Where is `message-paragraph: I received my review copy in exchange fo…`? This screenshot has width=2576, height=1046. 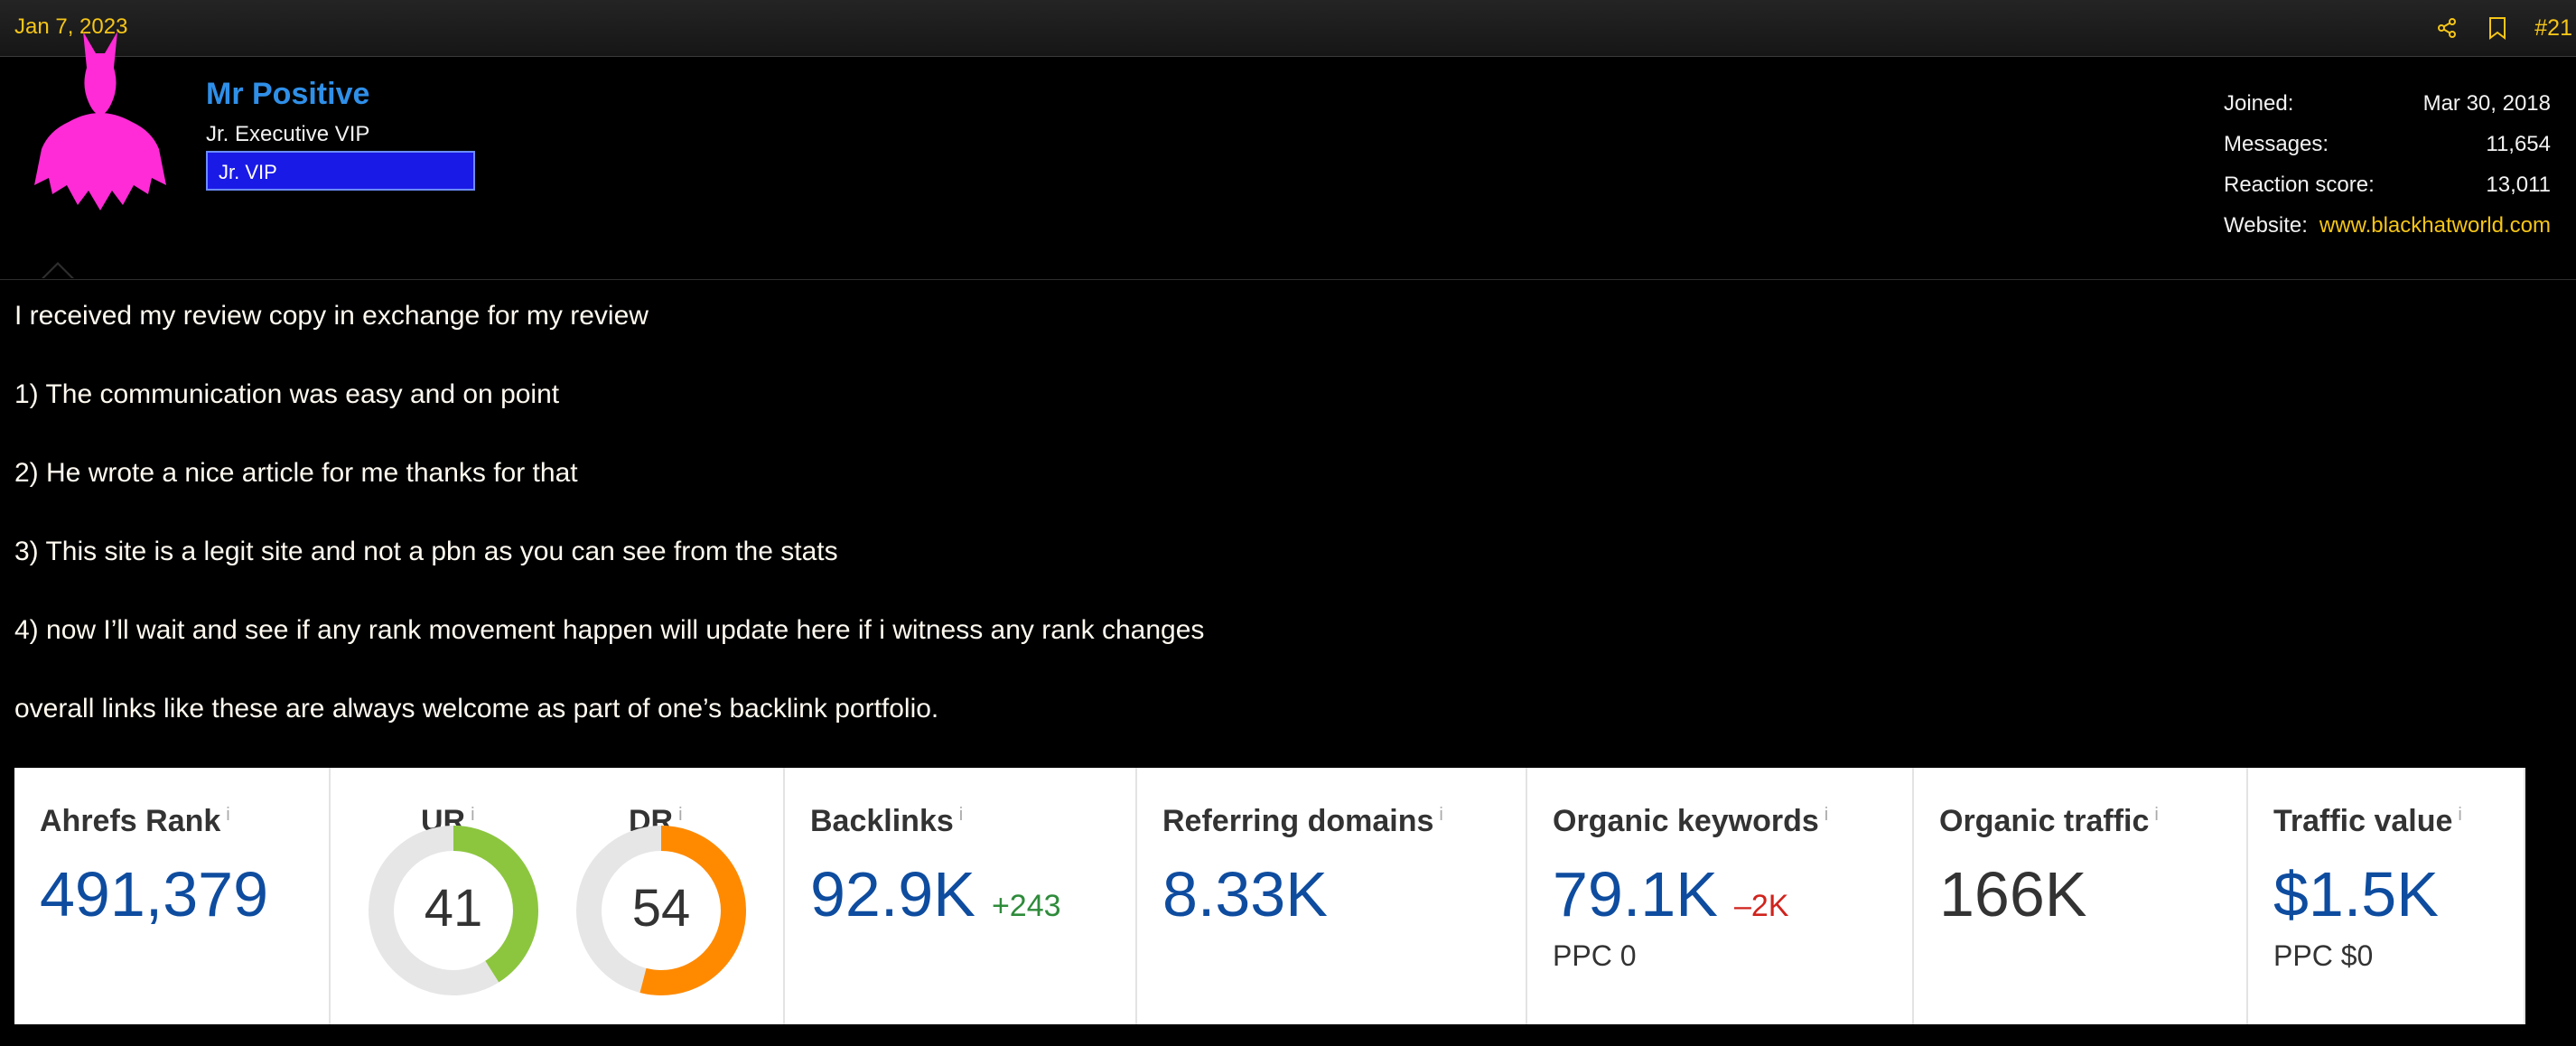
message-paragraph: I received my review copy in exchange fo… is located at coordinates (331, 316).